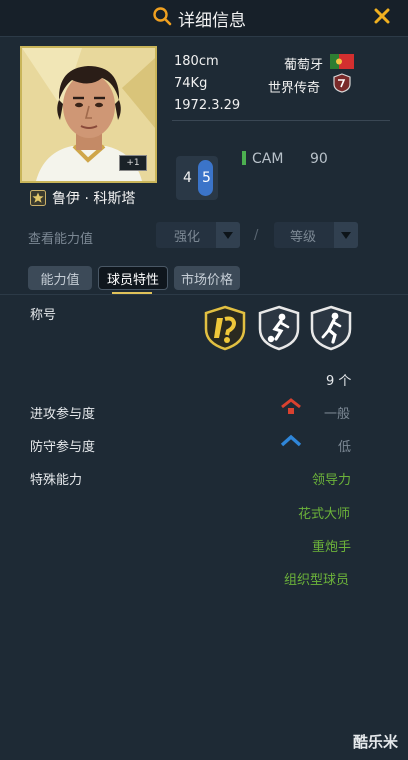 The image size is (408, 760). What do you see at coordinates (303, 237) in the screenshot?
I see `level-select-value: 等级` at bounding box center [303, 237].